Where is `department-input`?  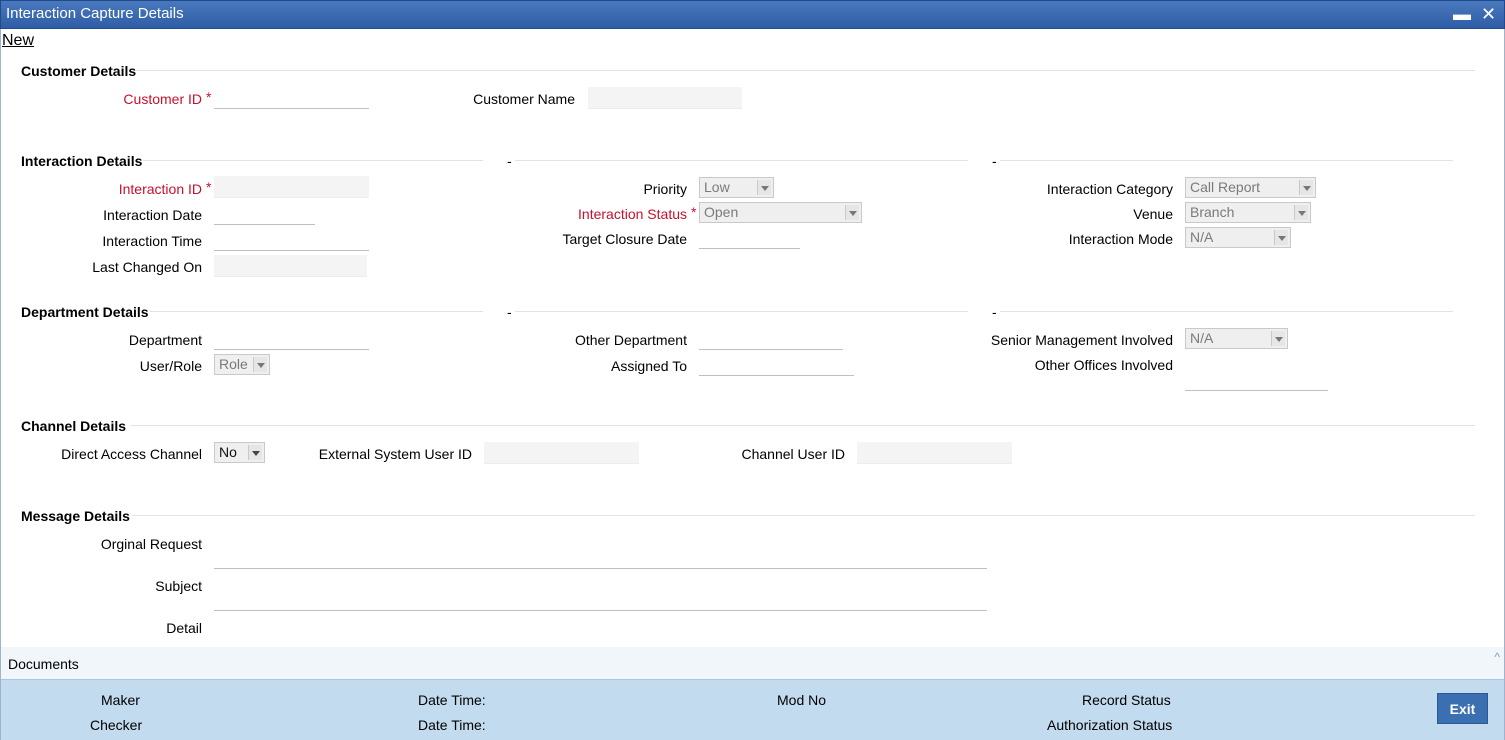
department-input is located at coordinates (291, 339).